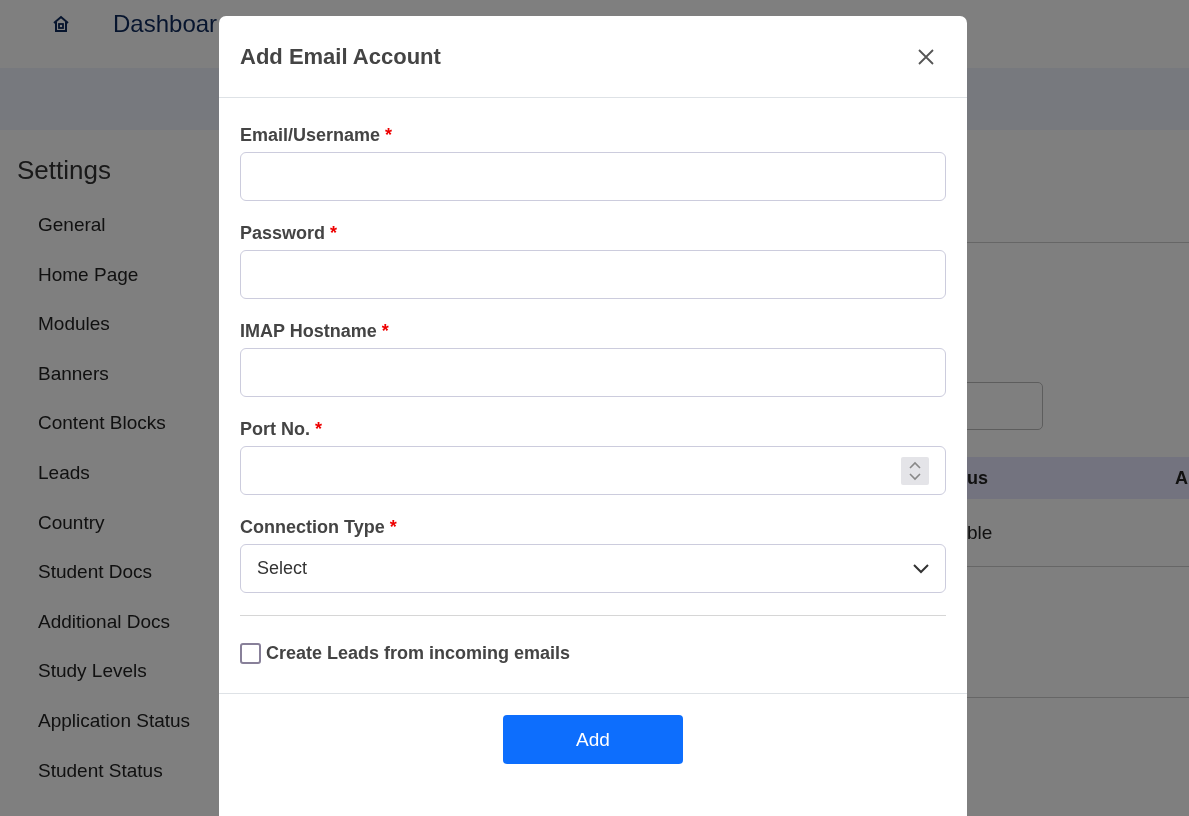 The height and width of the screenshot is (816, 1189). I want to click on field-label: Password *, so click(289, 233).